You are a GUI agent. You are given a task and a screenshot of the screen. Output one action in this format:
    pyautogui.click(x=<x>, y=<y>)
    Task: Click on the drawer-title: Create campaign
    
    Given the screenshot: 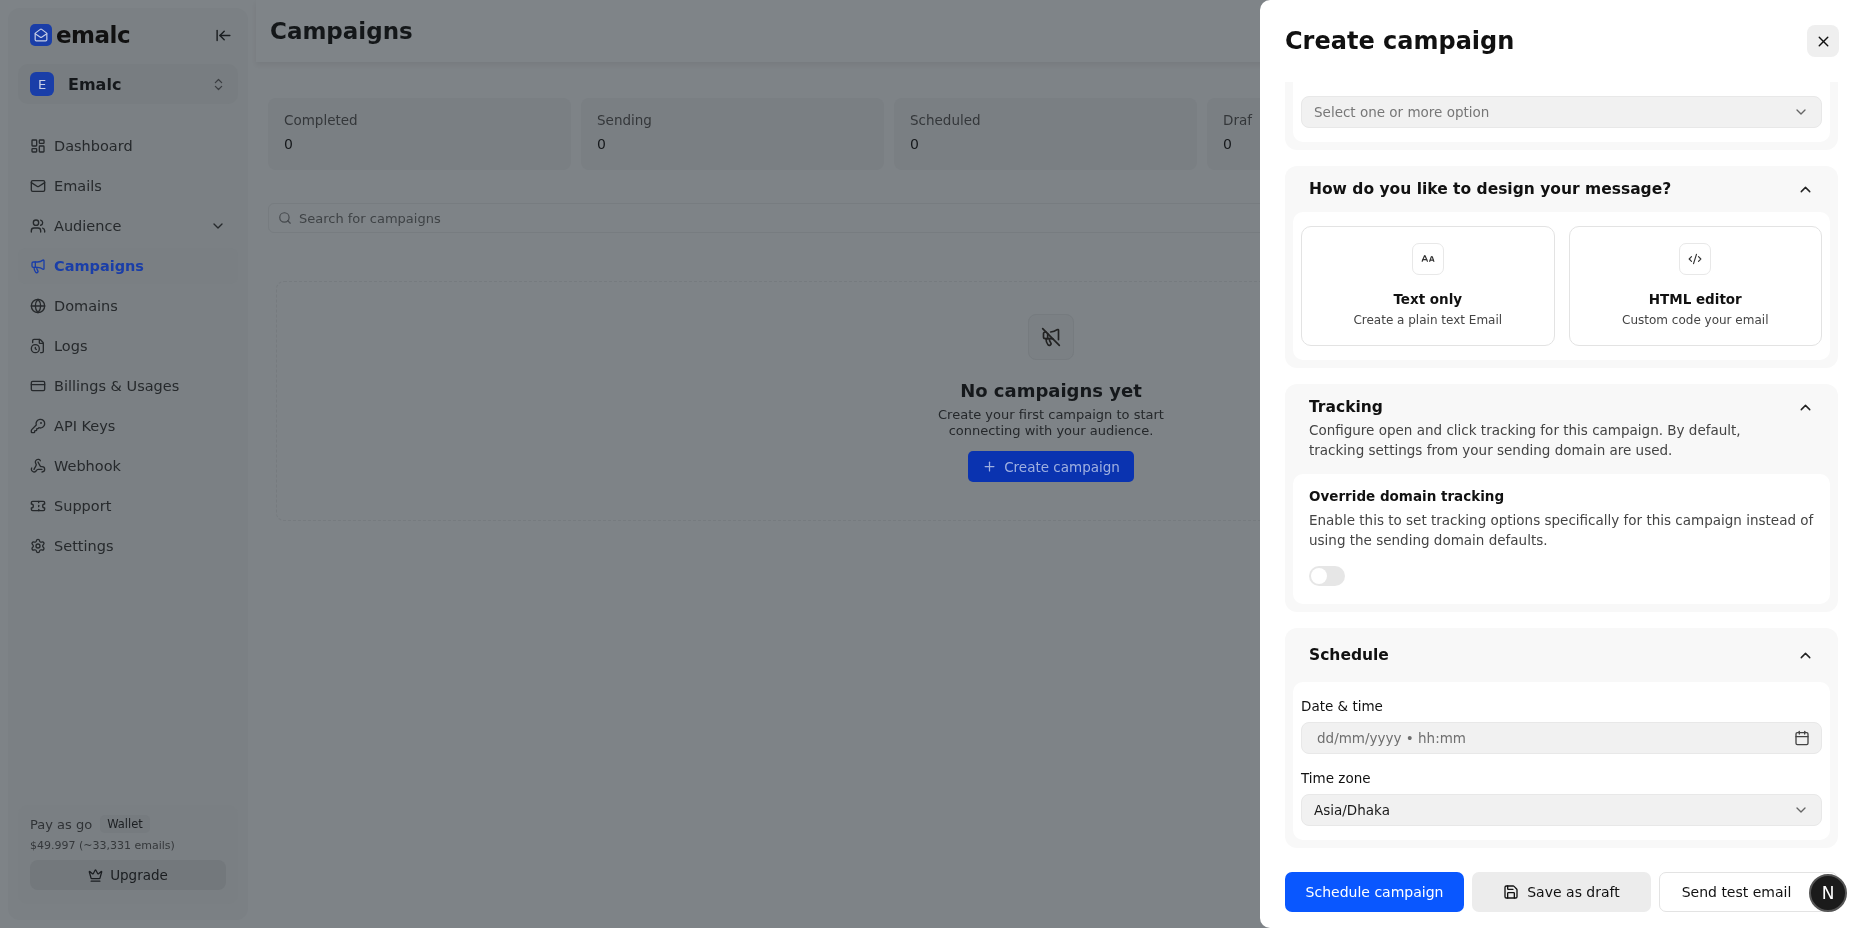 What is the action you would take?
    pyautogui.click(x=1400, y=41)
    